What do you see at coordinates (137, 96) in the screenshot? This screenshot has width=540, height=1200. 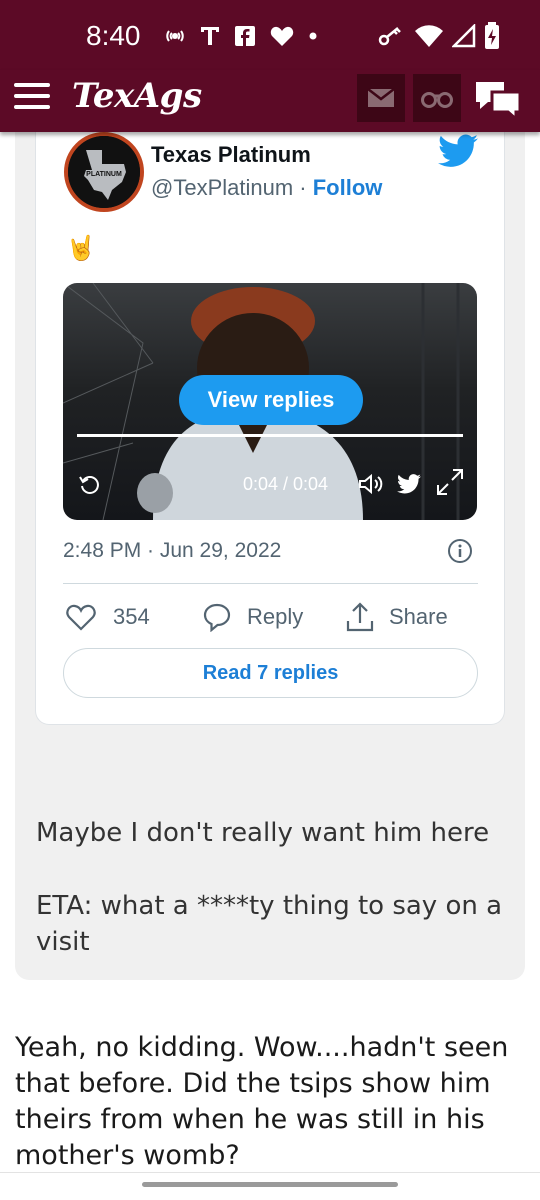 I see `texags-logo: TexAgs` at bounding box center [137, 96].